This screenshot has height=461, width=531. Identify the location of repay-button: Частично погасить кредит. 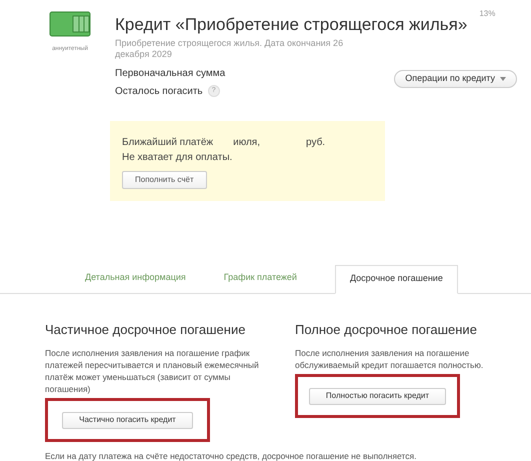
(127, 420).